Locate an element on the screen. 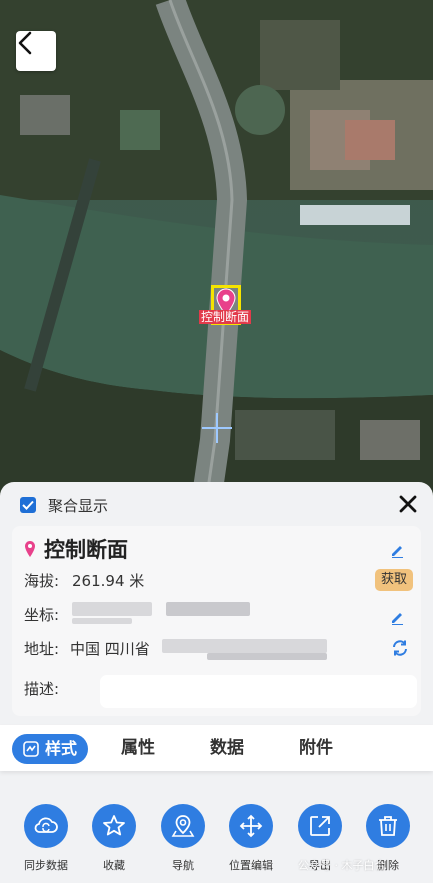 The width and height of the screenshot is (433, 883). sync-data-label: 同步数据 is located at coordinates (46, 865).